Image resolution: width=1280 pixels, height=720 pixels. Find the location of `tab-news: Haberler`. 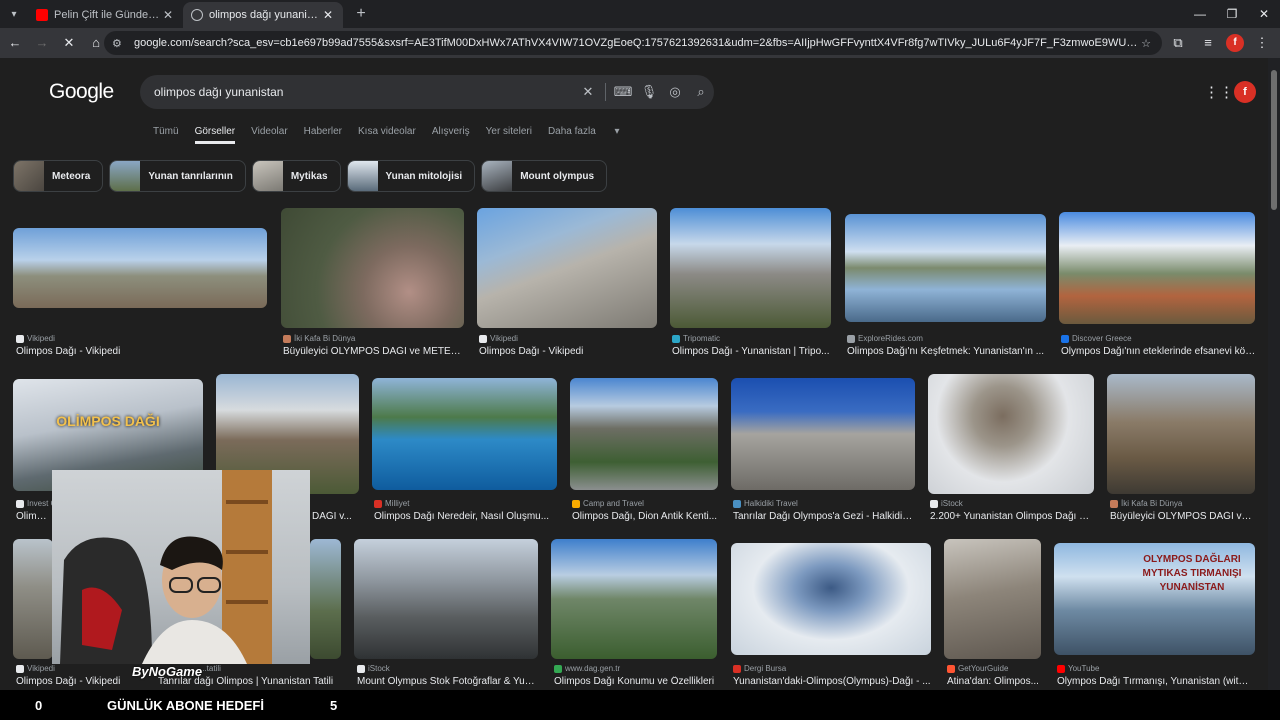

tab-news: Haberler is located at coordinates (323, 135).